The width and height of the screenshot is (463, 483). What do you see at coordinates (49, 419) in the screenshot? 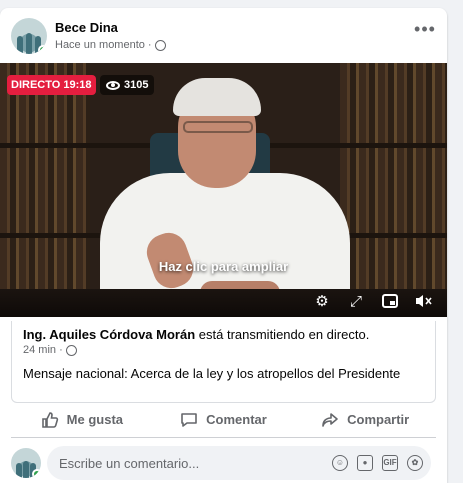
I see `thumbs-up-icon` at bounding box center [49, 419].